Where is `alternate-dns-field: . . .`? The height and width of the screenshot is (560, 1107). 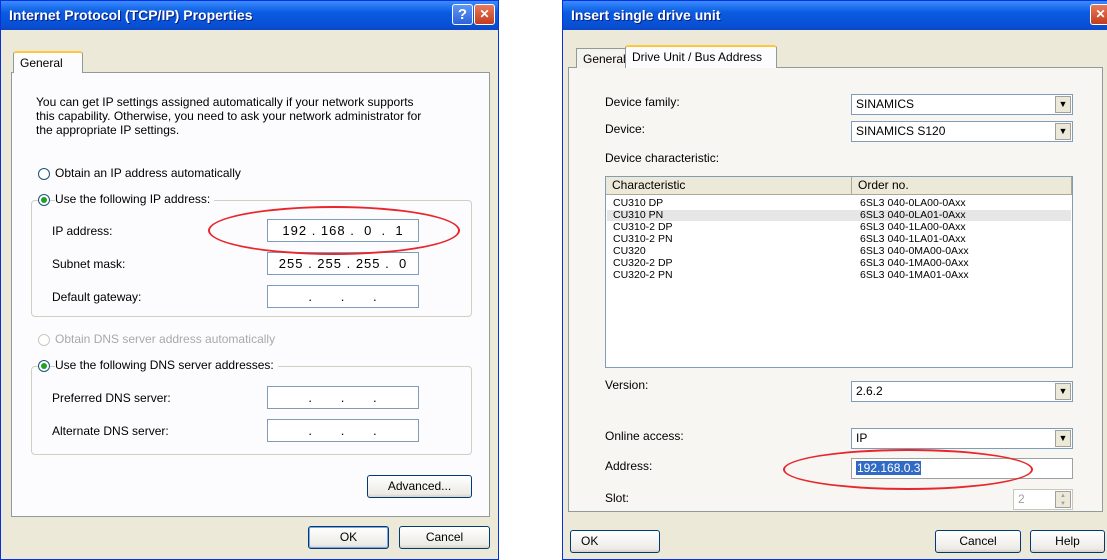 alternate-dns-field: . . . is located at coordinates (343, 430).